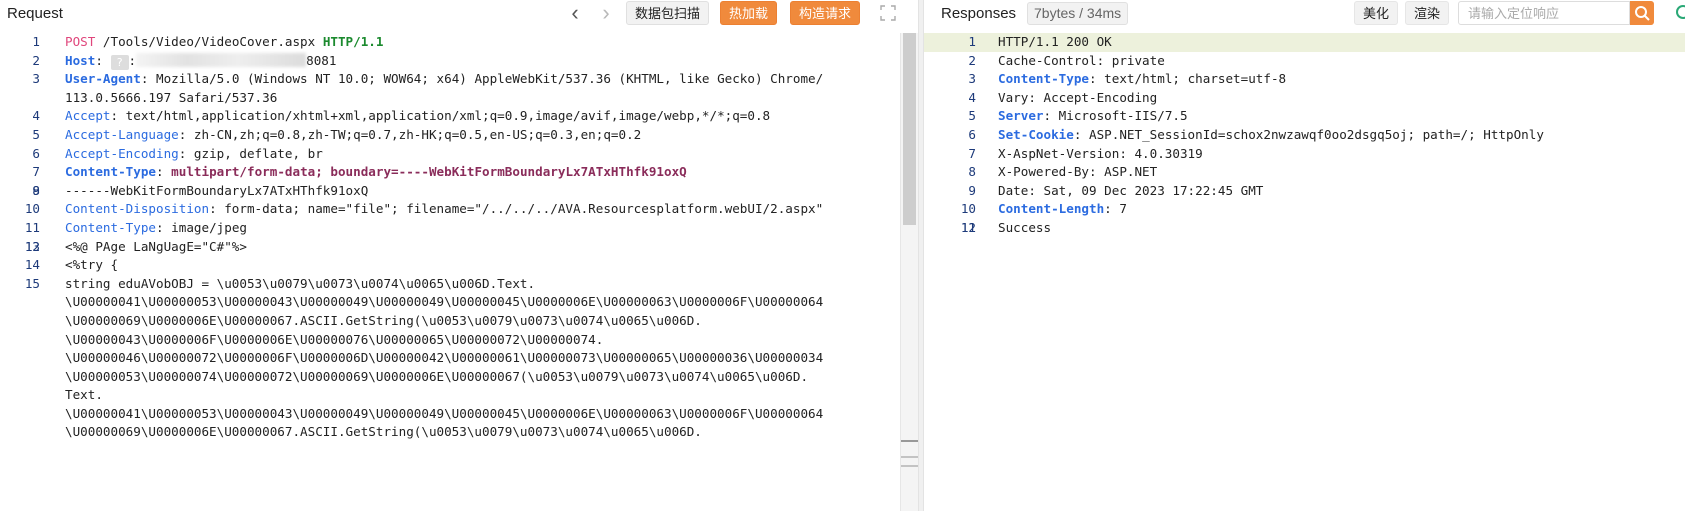 The width and height of the screenshot is (1685, 511). Describe the element at coordinates (459, 15) in the screenshot. I see `request-toolbar: Request ‹ › 数据包扫描 热加载 构造请求` at that location.